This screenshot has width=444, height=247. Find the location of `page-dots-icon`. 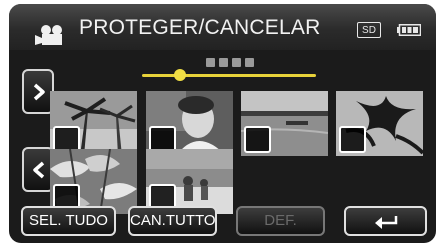

page-dots-icon is located at coordinates (230, 62).